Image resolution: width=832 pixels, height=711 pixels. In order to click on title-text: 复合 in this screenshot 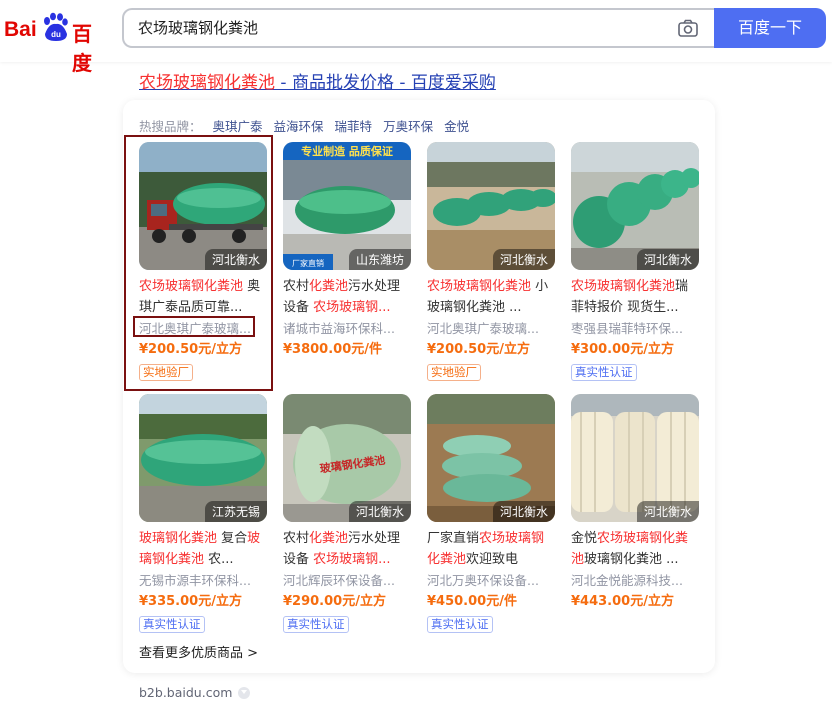, I will do `click(232, 538)`.